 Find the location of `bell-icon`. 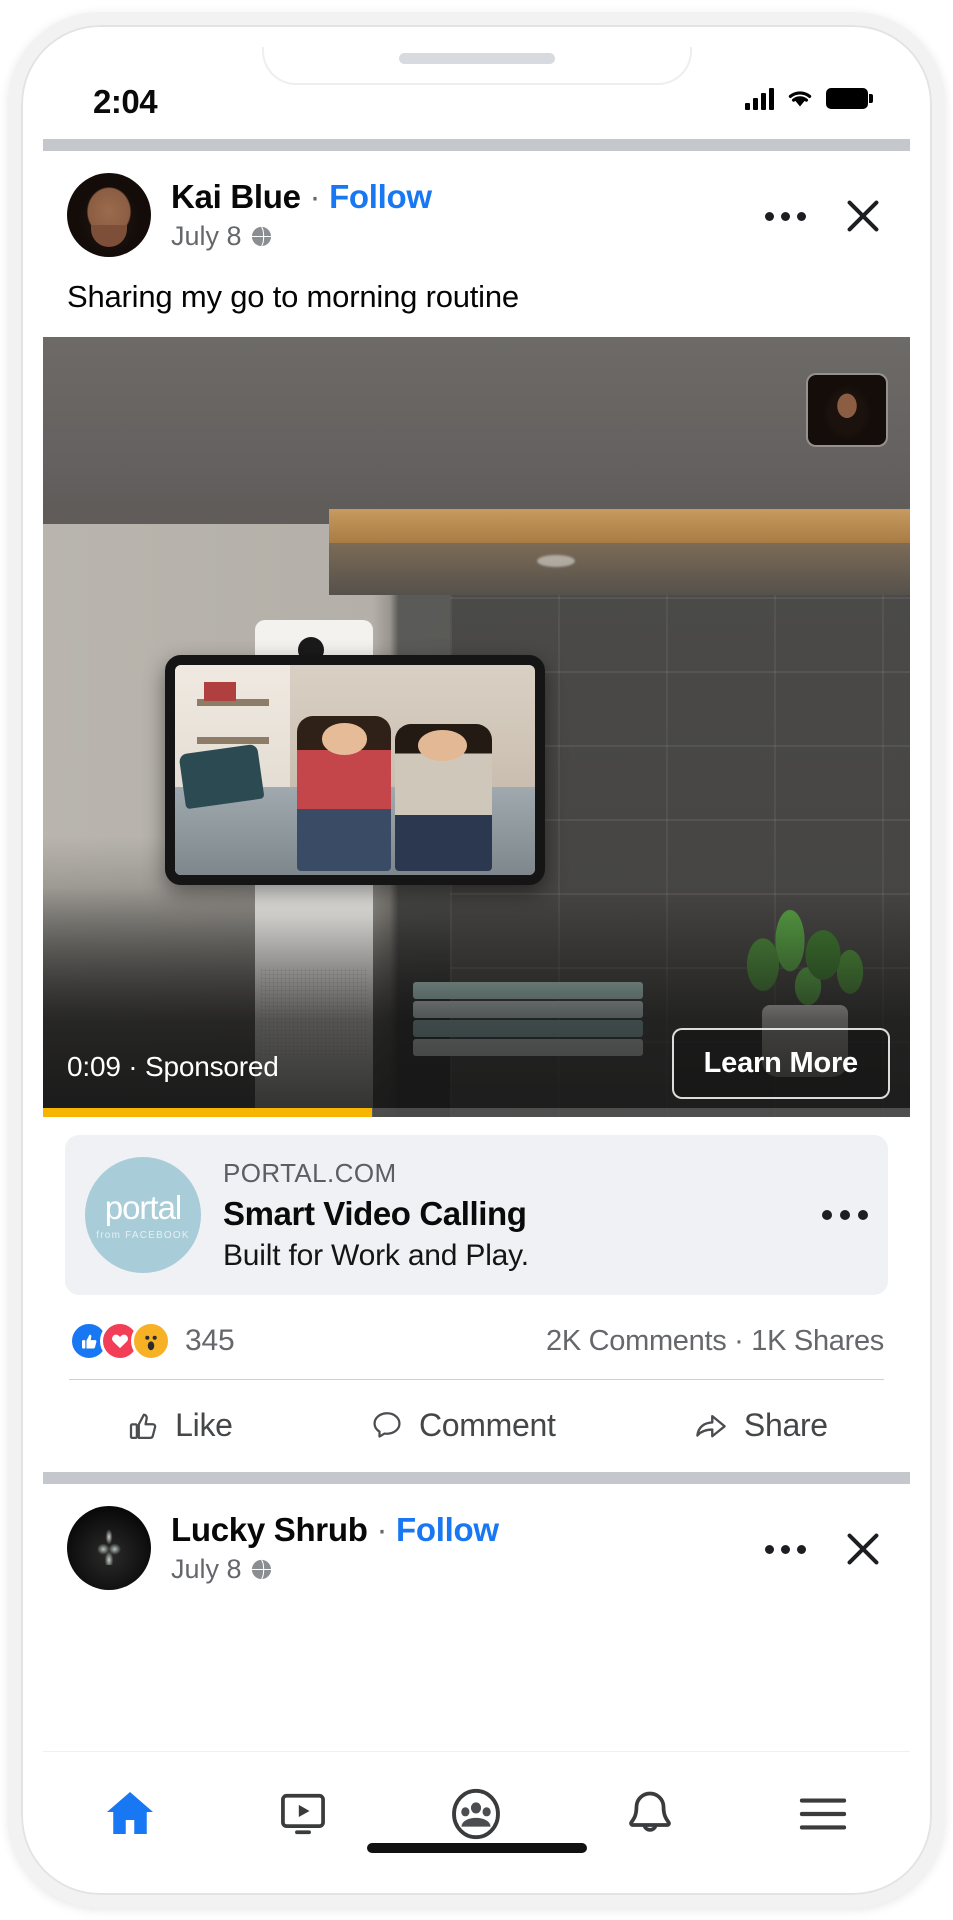

bell-icon is located at coordinates (650, 1811).